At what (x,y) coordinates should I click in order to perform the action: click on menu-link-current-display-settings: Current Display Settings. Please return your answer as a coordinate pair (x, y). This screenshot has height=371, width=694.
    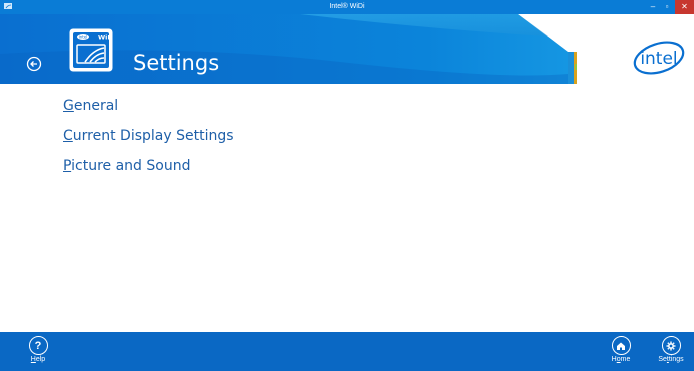
    Looking at the image, I should click on (148, 141).